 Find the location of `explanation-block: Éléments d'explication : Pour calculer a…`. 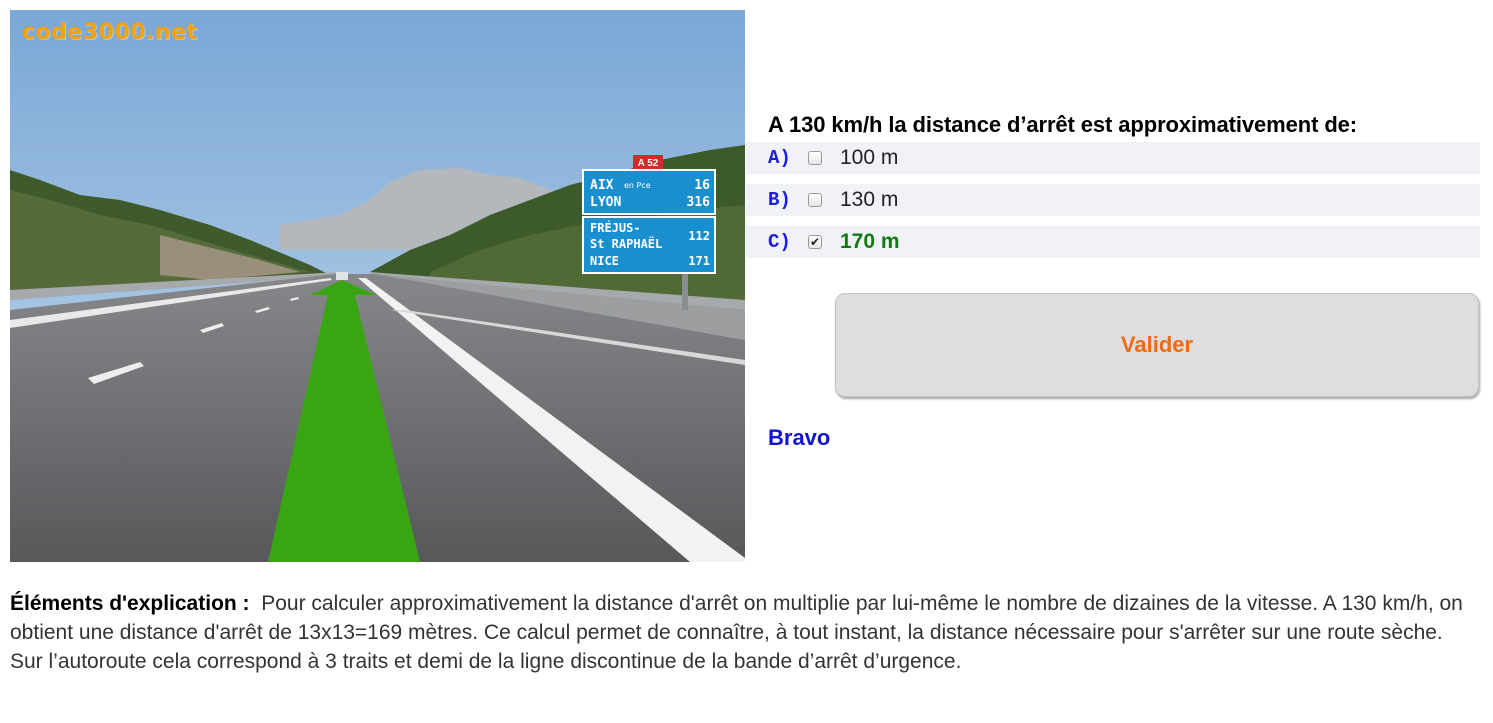

explanation-block: Éléments d'explication : Pour calculer a… is located at coordinates (745, 632).